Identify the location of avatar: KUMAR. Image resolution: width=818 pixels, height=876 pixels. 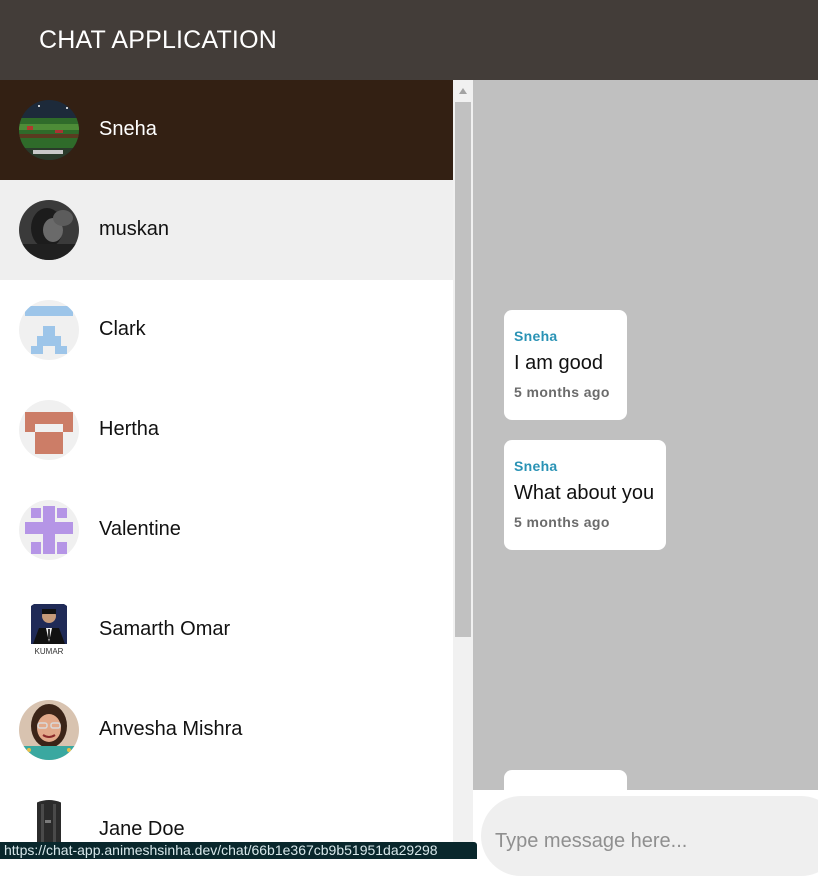
(49, 630).